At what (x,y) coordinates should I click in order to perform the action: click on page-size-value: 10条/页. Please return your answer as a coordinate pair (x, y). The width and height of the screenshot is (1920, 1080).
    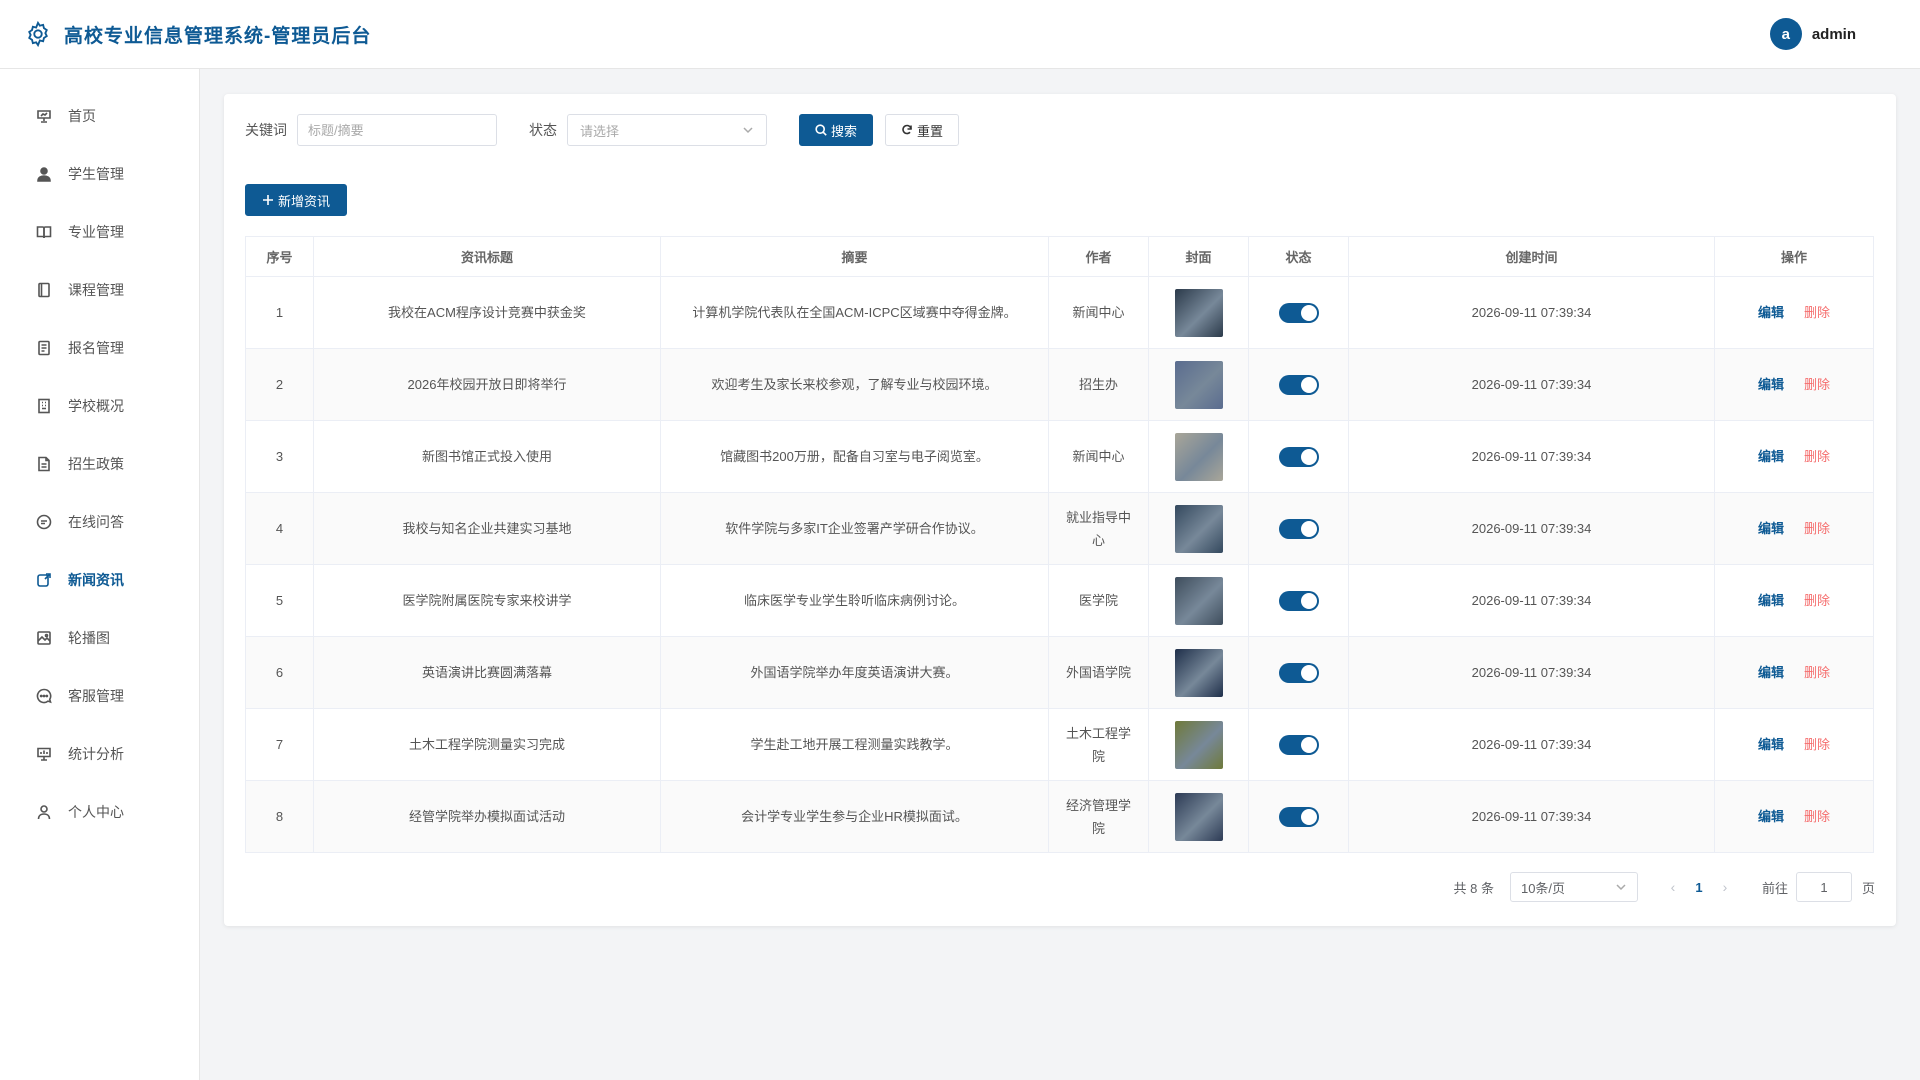
    Looking at the image, I should click on (1543, 888).